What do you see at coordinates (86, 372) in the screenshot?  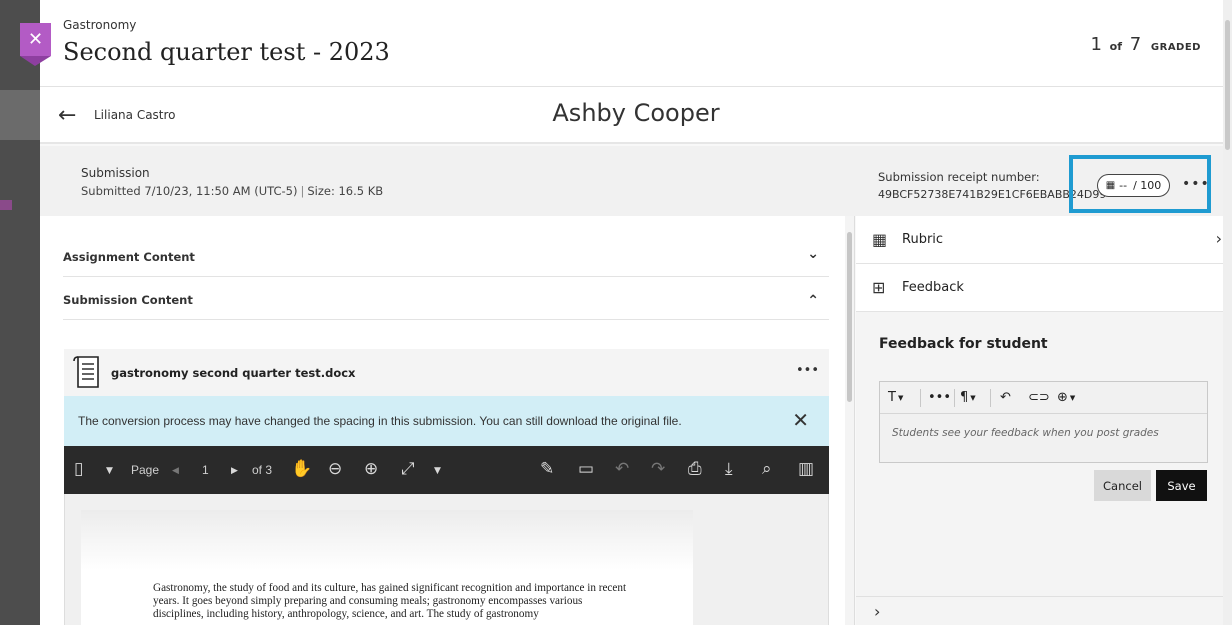 I see `document-icon` at bounding box center [86, 372].